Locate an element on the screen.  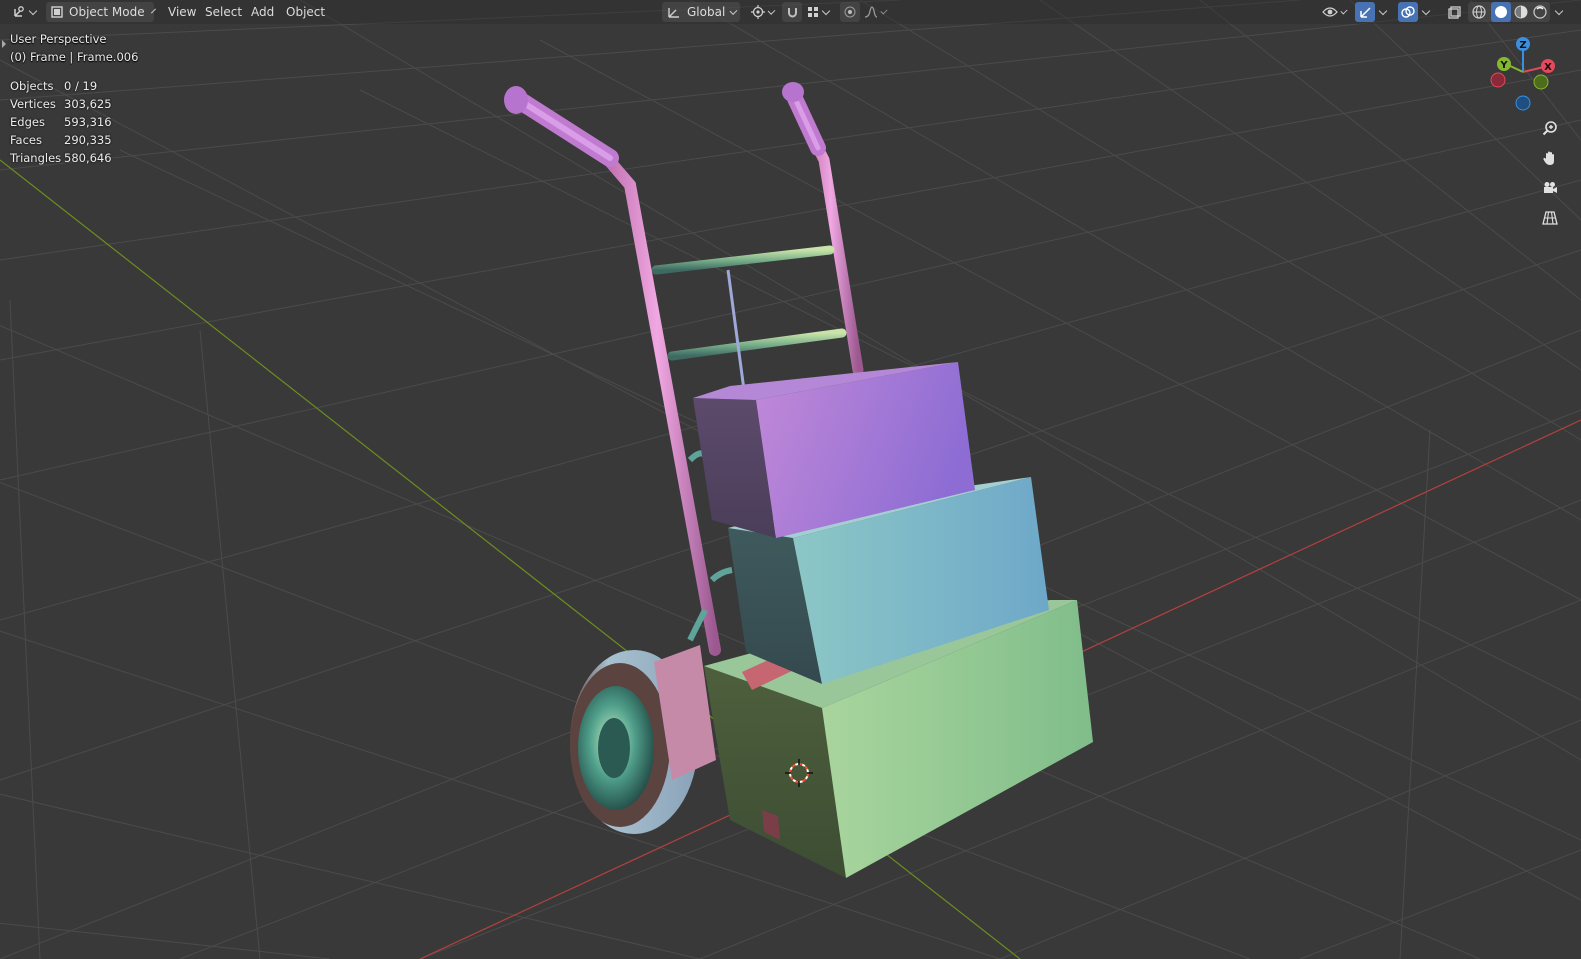
stat-triangles: Triangles 580,646 is located at coordinates (61, 158).